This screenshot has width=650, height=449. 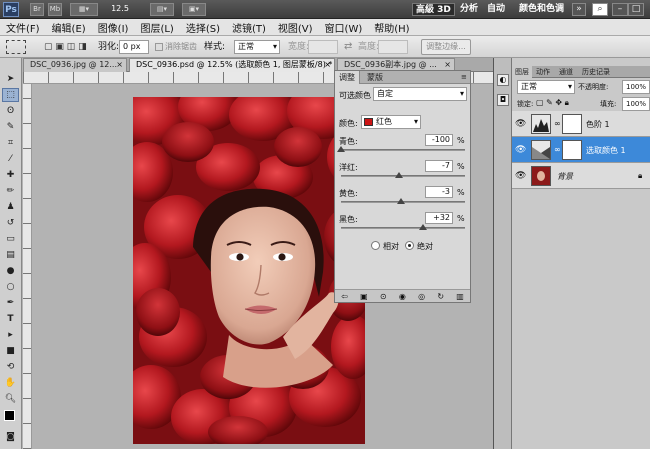 I want to click on screen-mode-button: ▣▾, so click(x=194, y=9).